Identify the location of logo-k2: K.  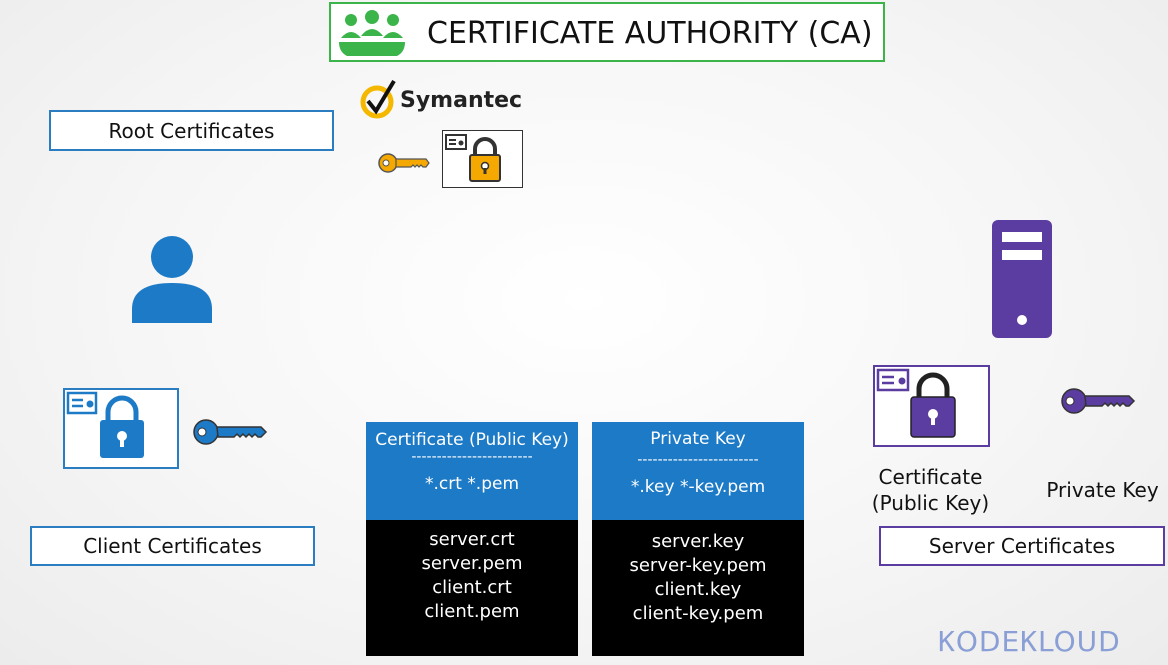
(1029, 641).